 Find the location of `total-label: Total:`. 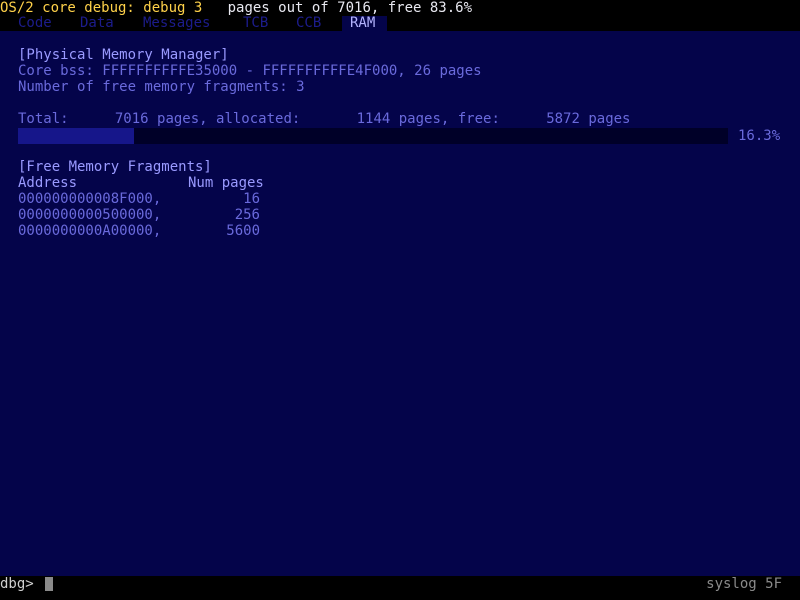

total-label: Total: is located at coordinates (43, 119).